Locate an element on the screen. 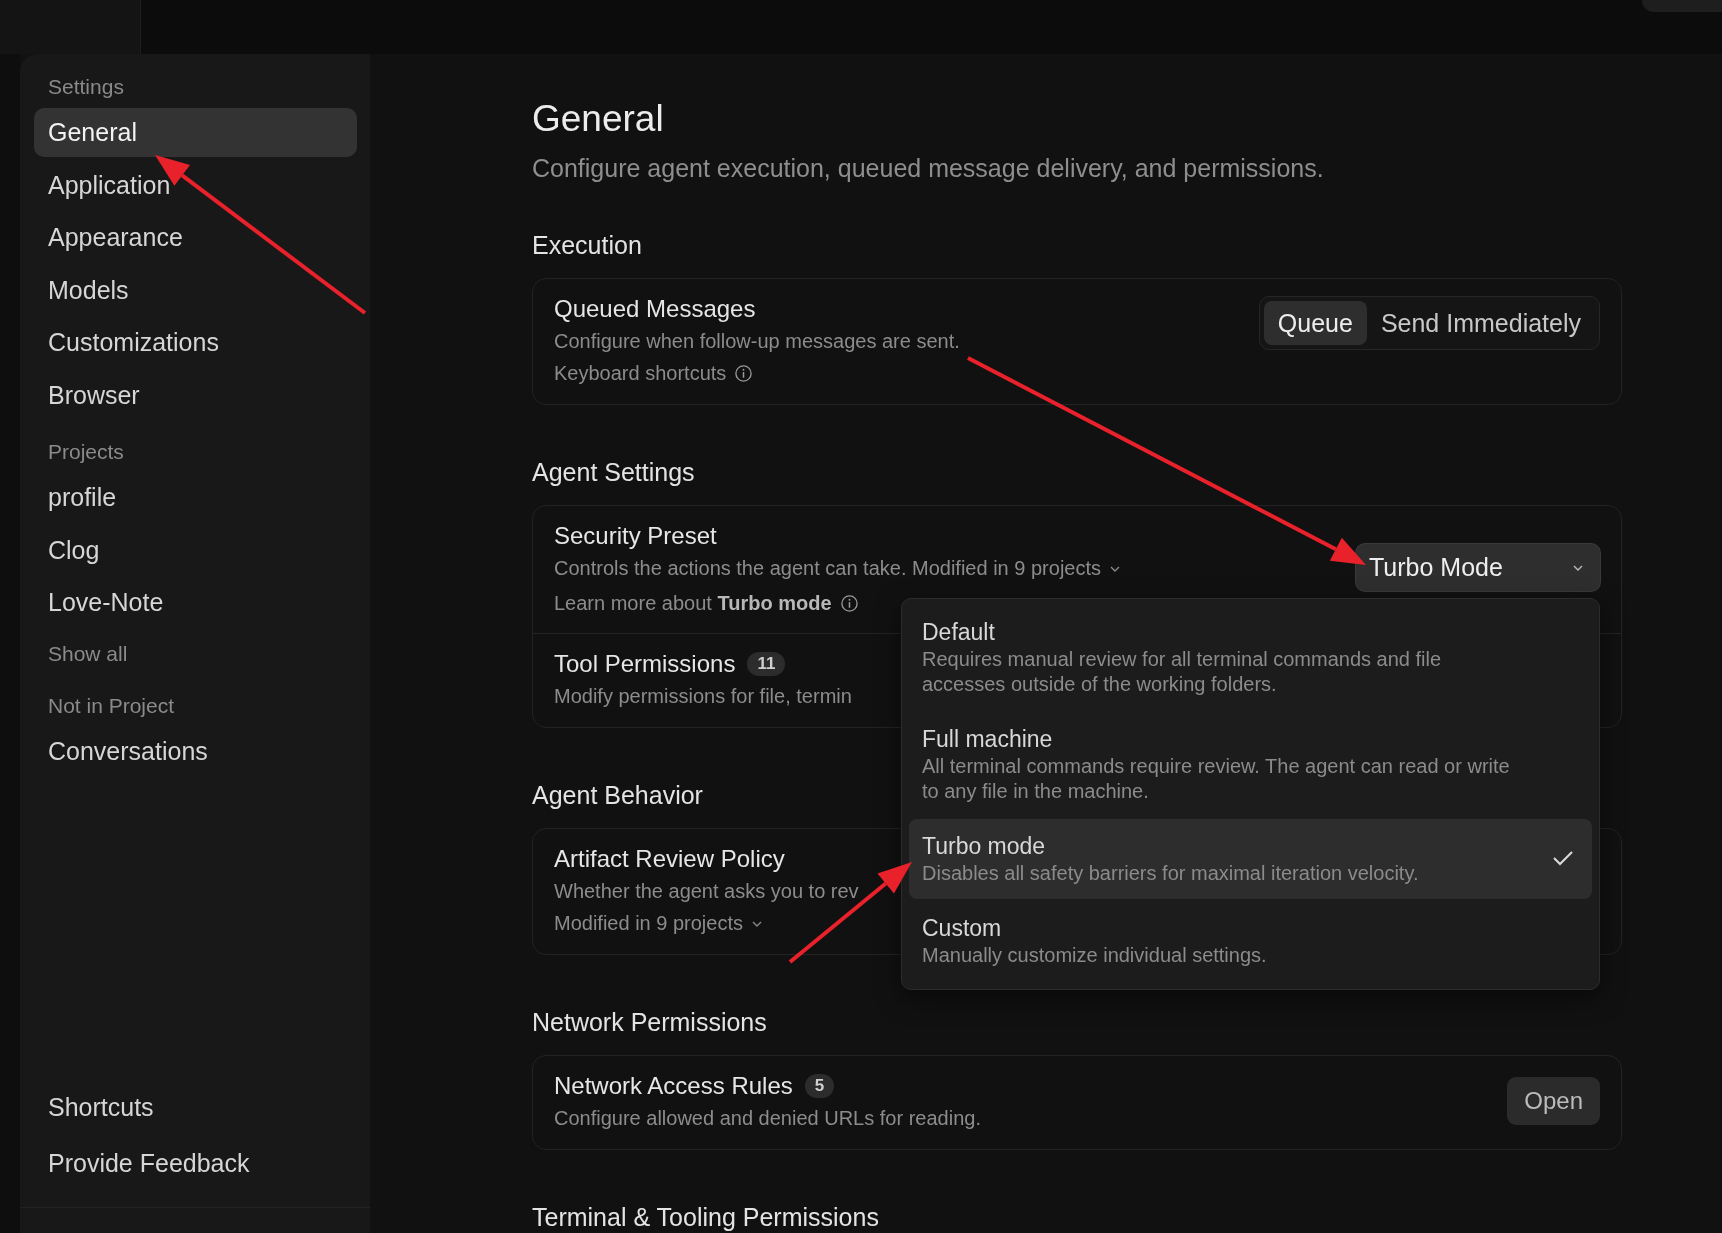 The width and height of the screenshot is (1722, 1233). segment-option: Queue is located at coordinates (1315, 323).